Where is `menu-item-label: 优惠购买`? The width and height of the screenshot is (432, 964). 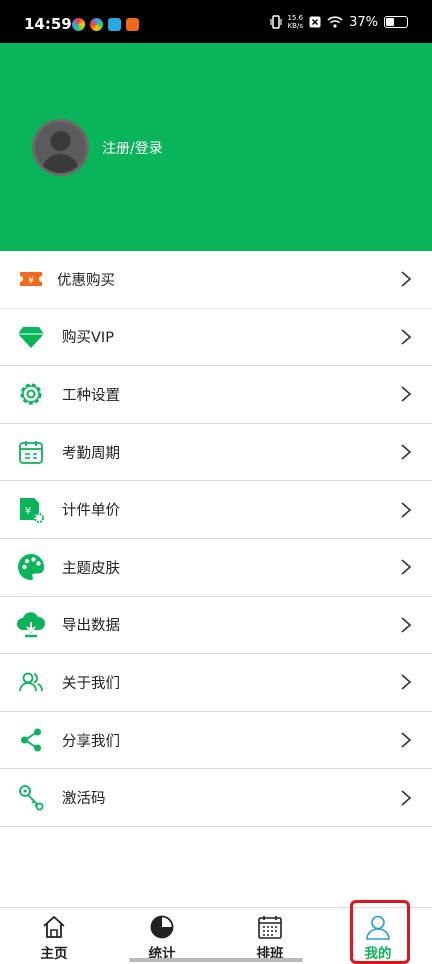
menu-item-label: 优惠购买 is located at coordinates (86, 280).